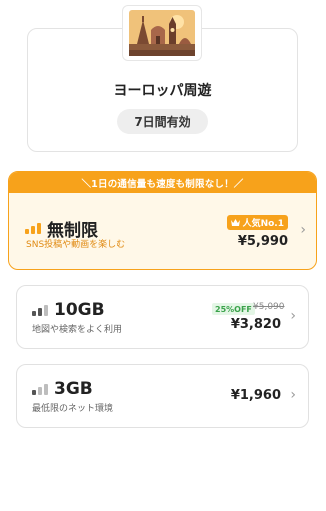 The width and height of the screenshot is (326, 511). Describe the element at coordinates (73, 409) in the screenshot. I see `plan-description: 最低限のネット環境` at that location.